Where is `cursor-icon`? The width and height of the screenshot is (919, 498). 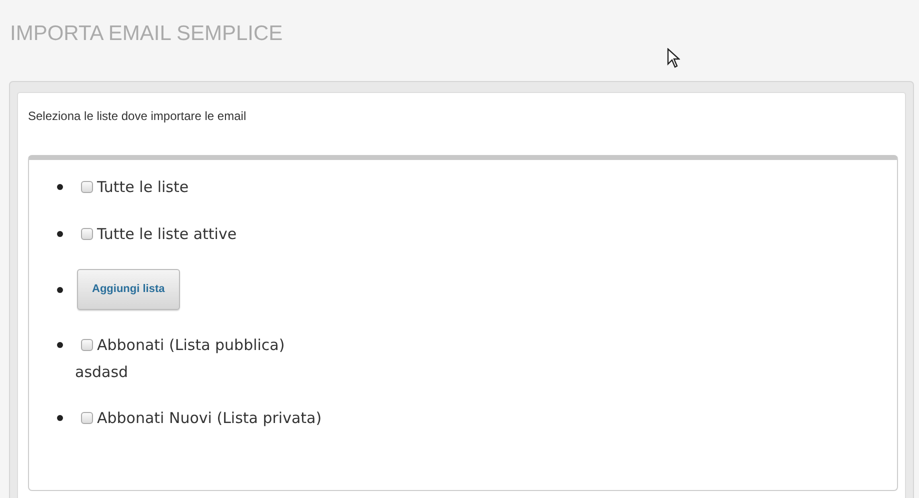
cursor-icon is located at coordinates (673, 58).